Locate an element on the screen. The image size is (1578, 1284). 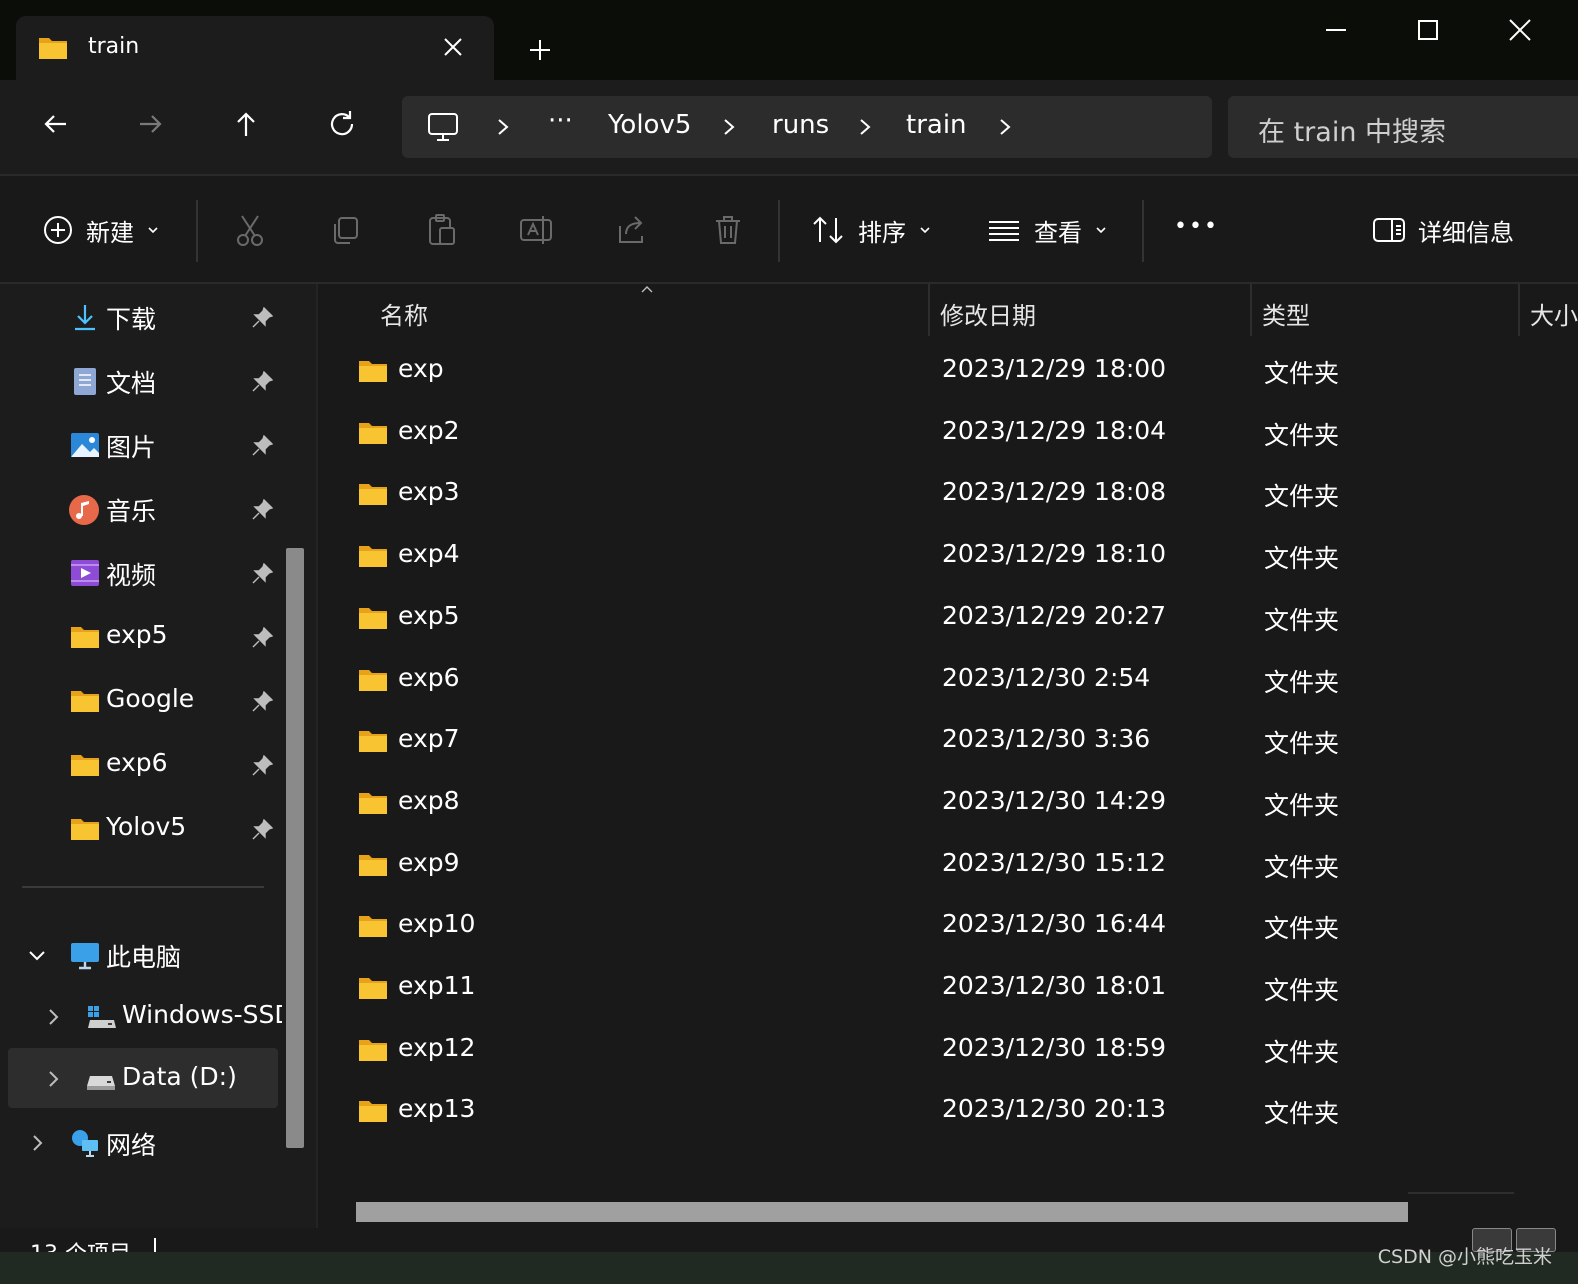
column-header-size: 大小 is located at coordinates (1554, 313).